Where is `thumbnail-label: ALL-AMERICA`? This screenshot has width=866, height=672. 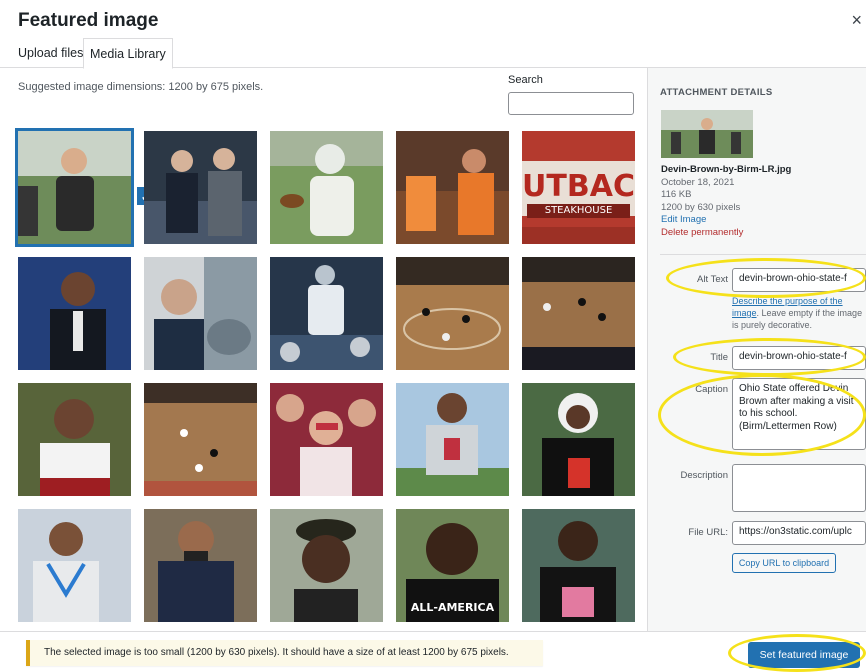 thumbnail-label: ALL-AMERICA is located at coordinates (452, 607).